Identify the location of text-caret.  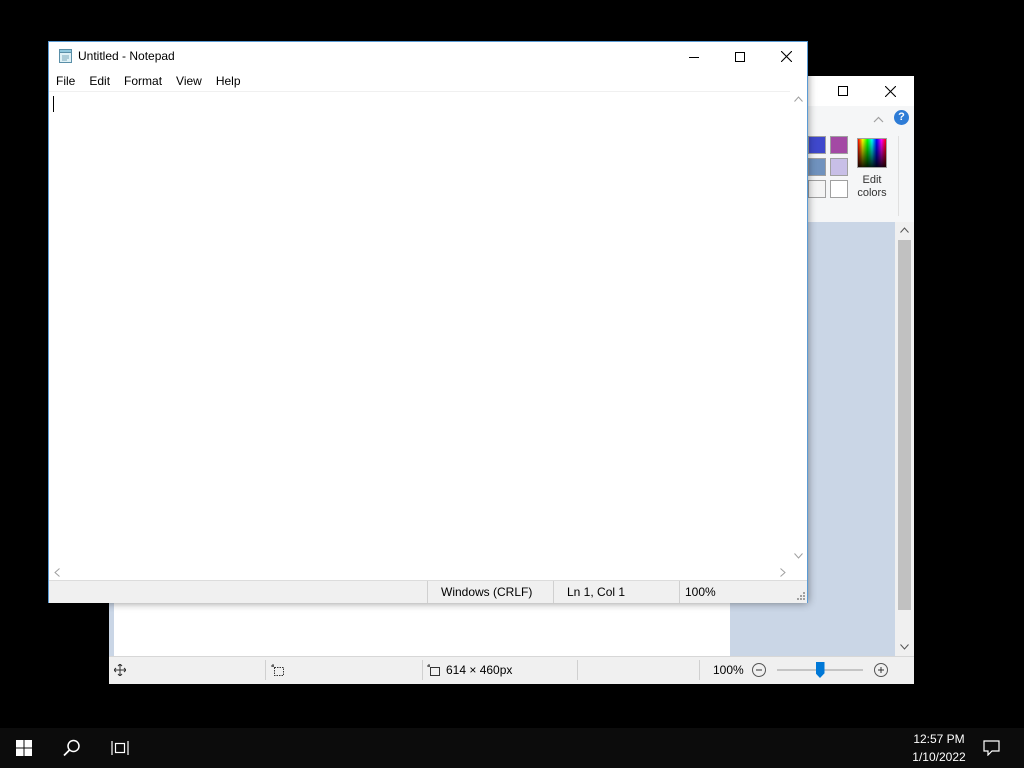
(53, 104).